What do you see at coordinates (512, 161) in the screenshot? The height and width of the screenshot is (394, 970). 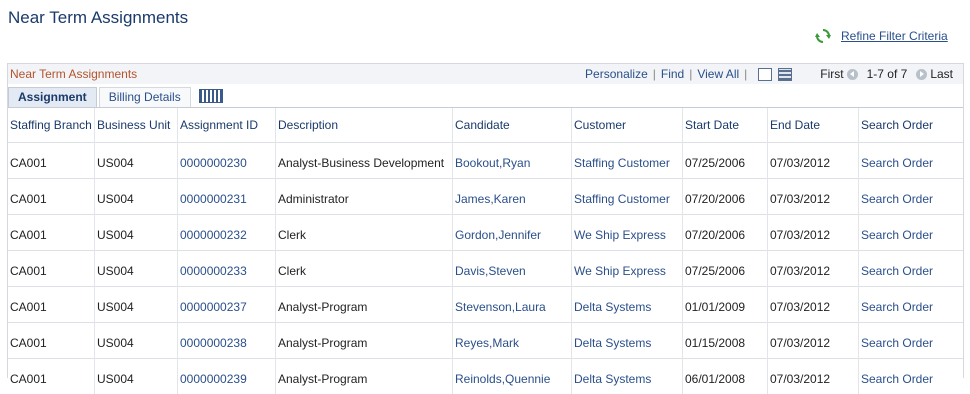 I see `candidate-link: Bookout,Ryan` at bounding box center [512, 161].